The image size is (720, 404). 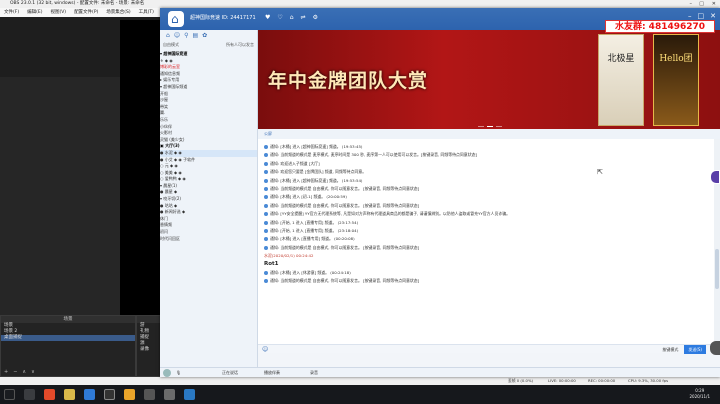 What do you see at coordinates (208, 186) in the screenshot?
I see `channel-tree-item: ▾ 晨星(1)` at bounding box center [208, 186].